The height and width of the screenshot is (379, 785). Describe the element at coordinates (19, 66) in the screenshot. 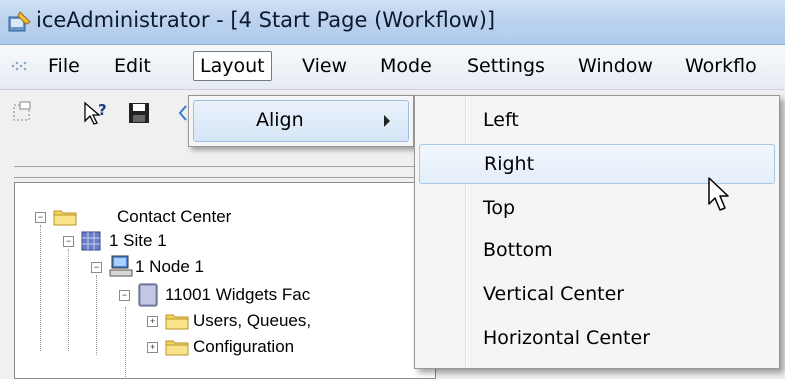

I see `grip-icon` at that location.